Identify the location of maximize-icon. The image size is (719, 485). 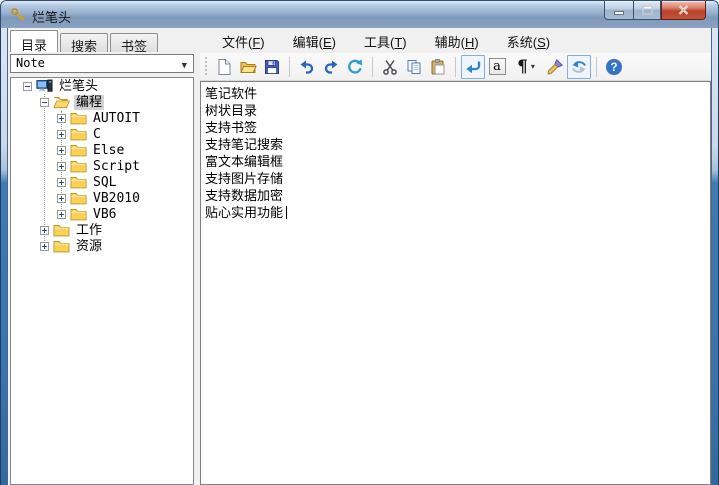
(647, 10).